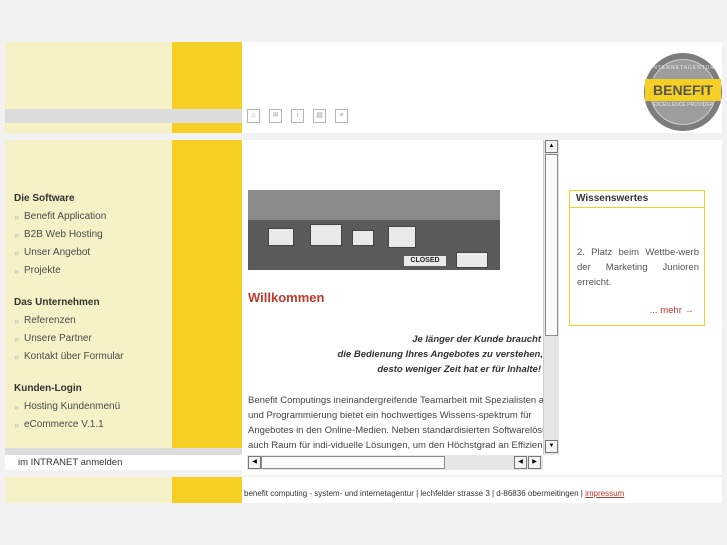 The height and width of the screenshot is (545, 727). I want to click on nav-item-projekte: Projekte, so click(89, 273).